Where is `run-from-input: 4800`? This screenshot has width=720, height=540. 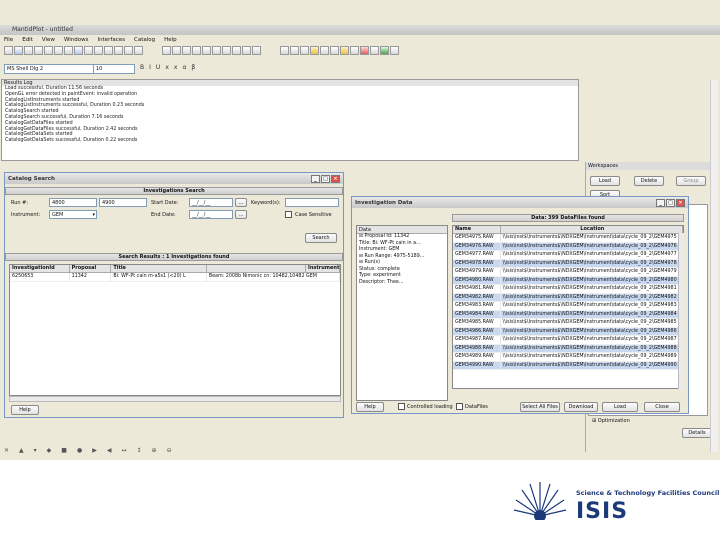 run-from-input: 4800 is located at coordinates (73, 202).